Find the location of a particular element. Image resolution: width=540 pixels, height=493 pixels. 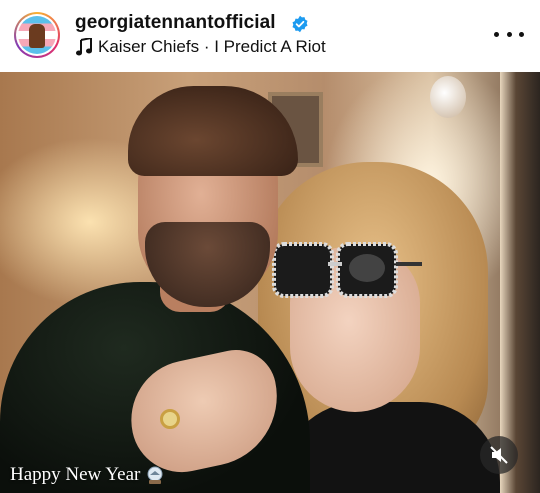

photo-caption: Happy New Year is located at coordinates (87, 475).